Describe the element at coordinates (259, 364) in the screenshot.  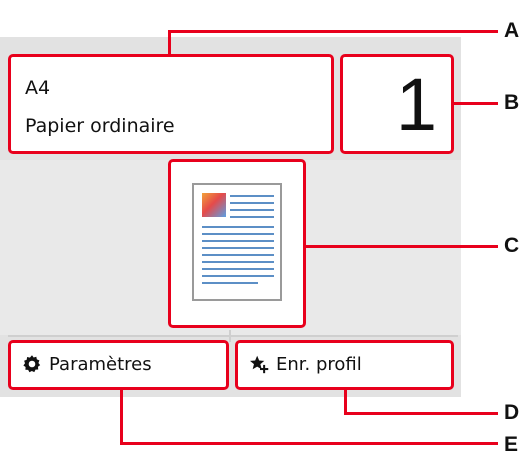
I see `star-plus-icon` at that location.